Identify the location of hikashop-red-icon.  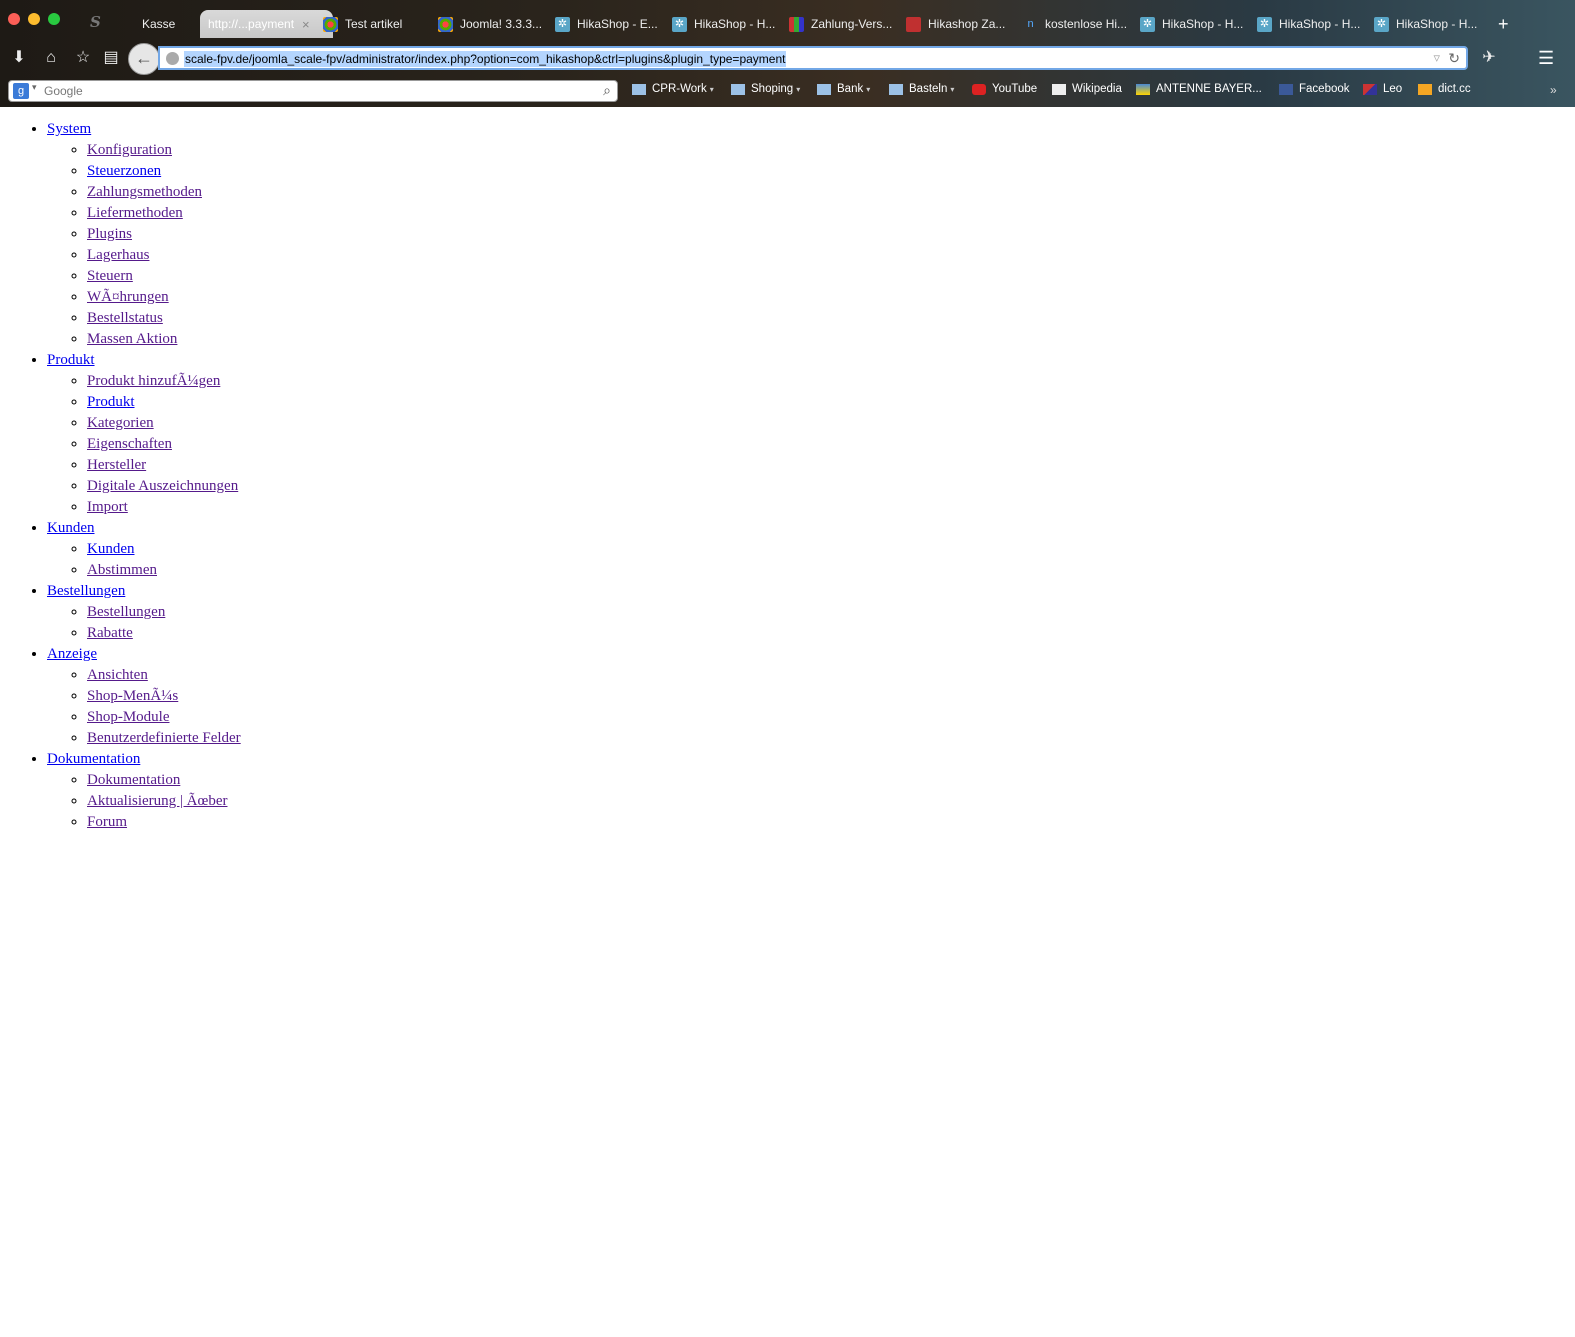
(913, 24).